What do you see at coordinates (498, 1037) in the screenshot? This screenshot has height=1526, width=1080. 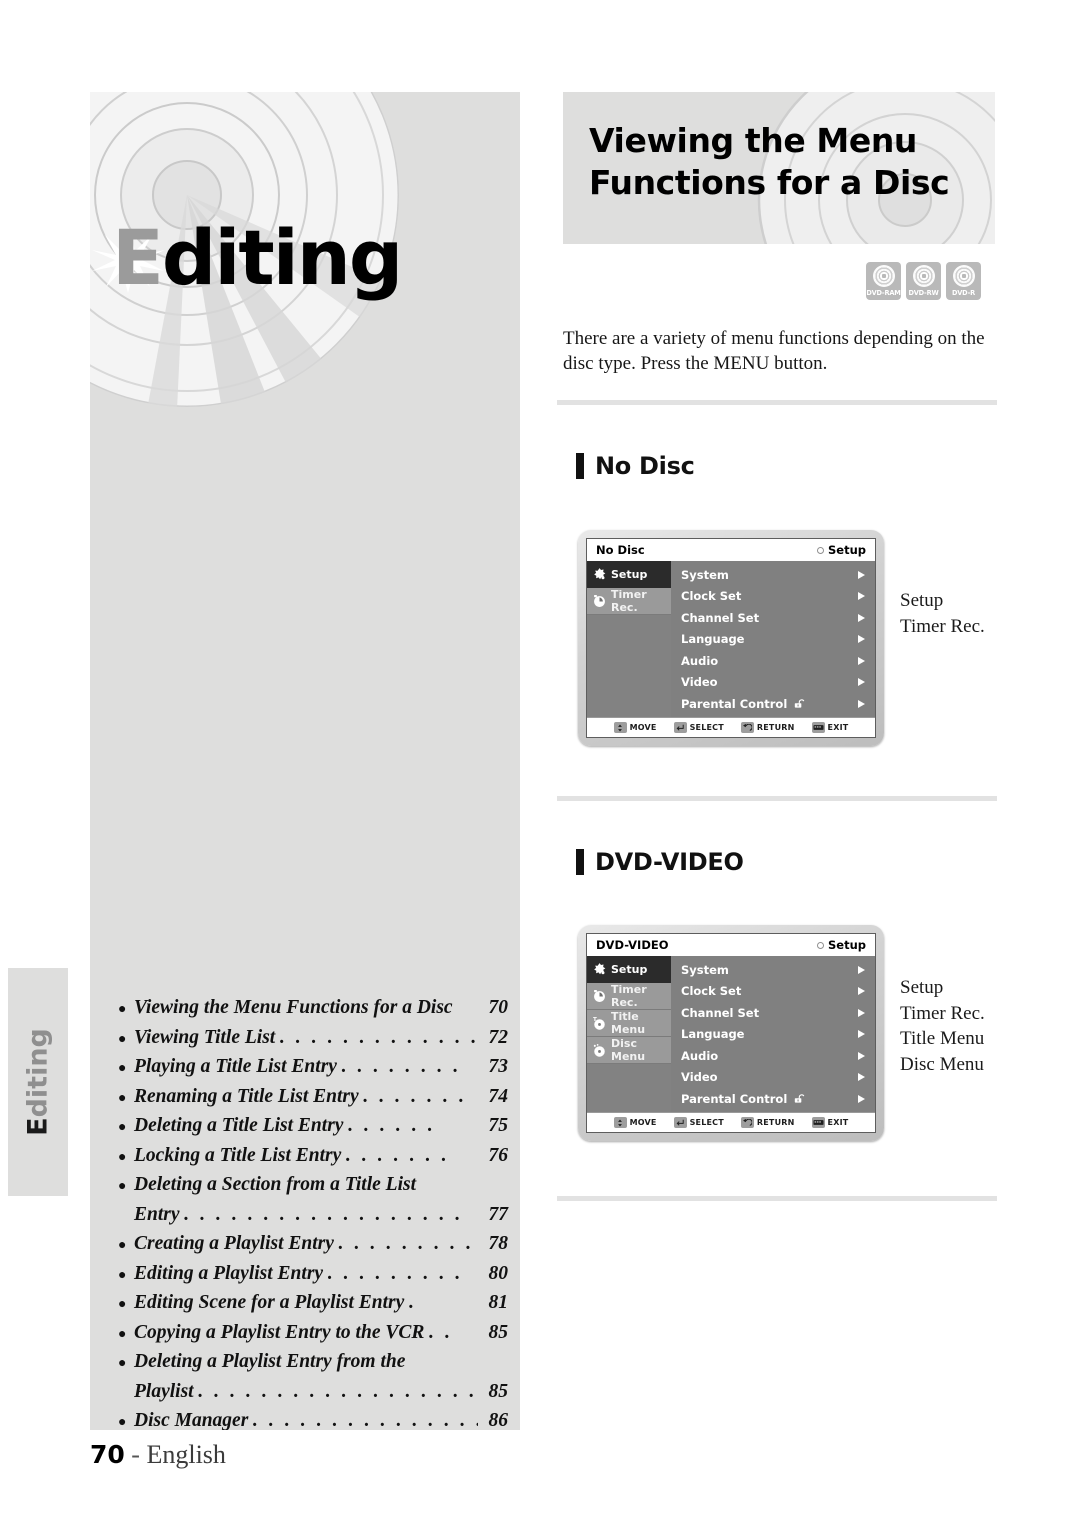 I see `toc-item-page: 72` at bounding box center [498, 1037].